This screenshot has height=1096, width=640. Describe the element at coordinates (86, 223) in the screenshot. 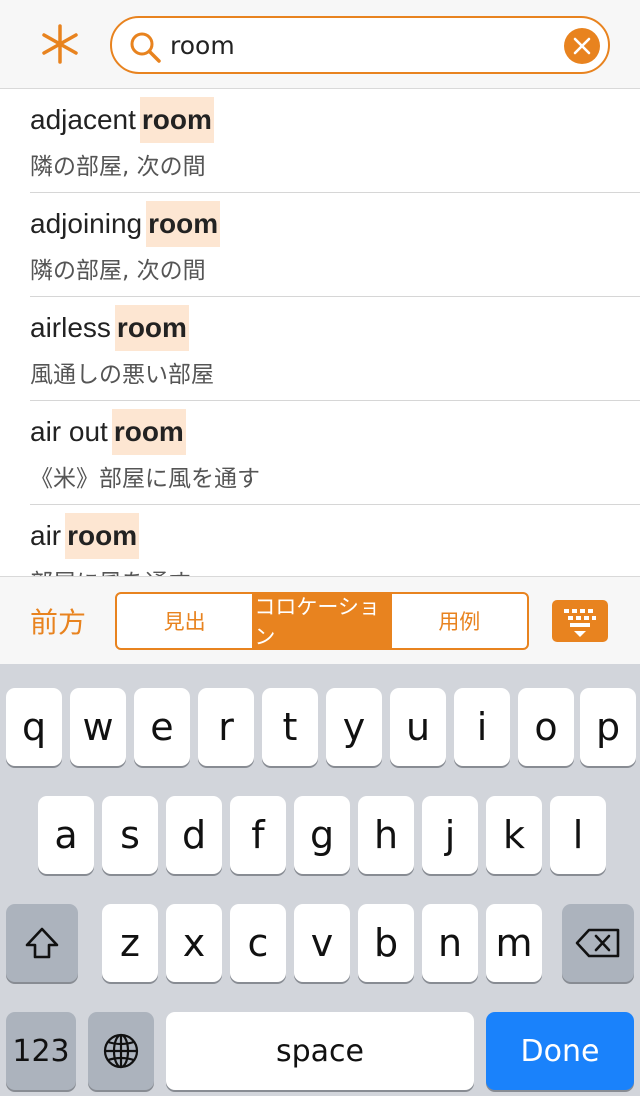

I see `entry-prefix: adjoining` at that location.